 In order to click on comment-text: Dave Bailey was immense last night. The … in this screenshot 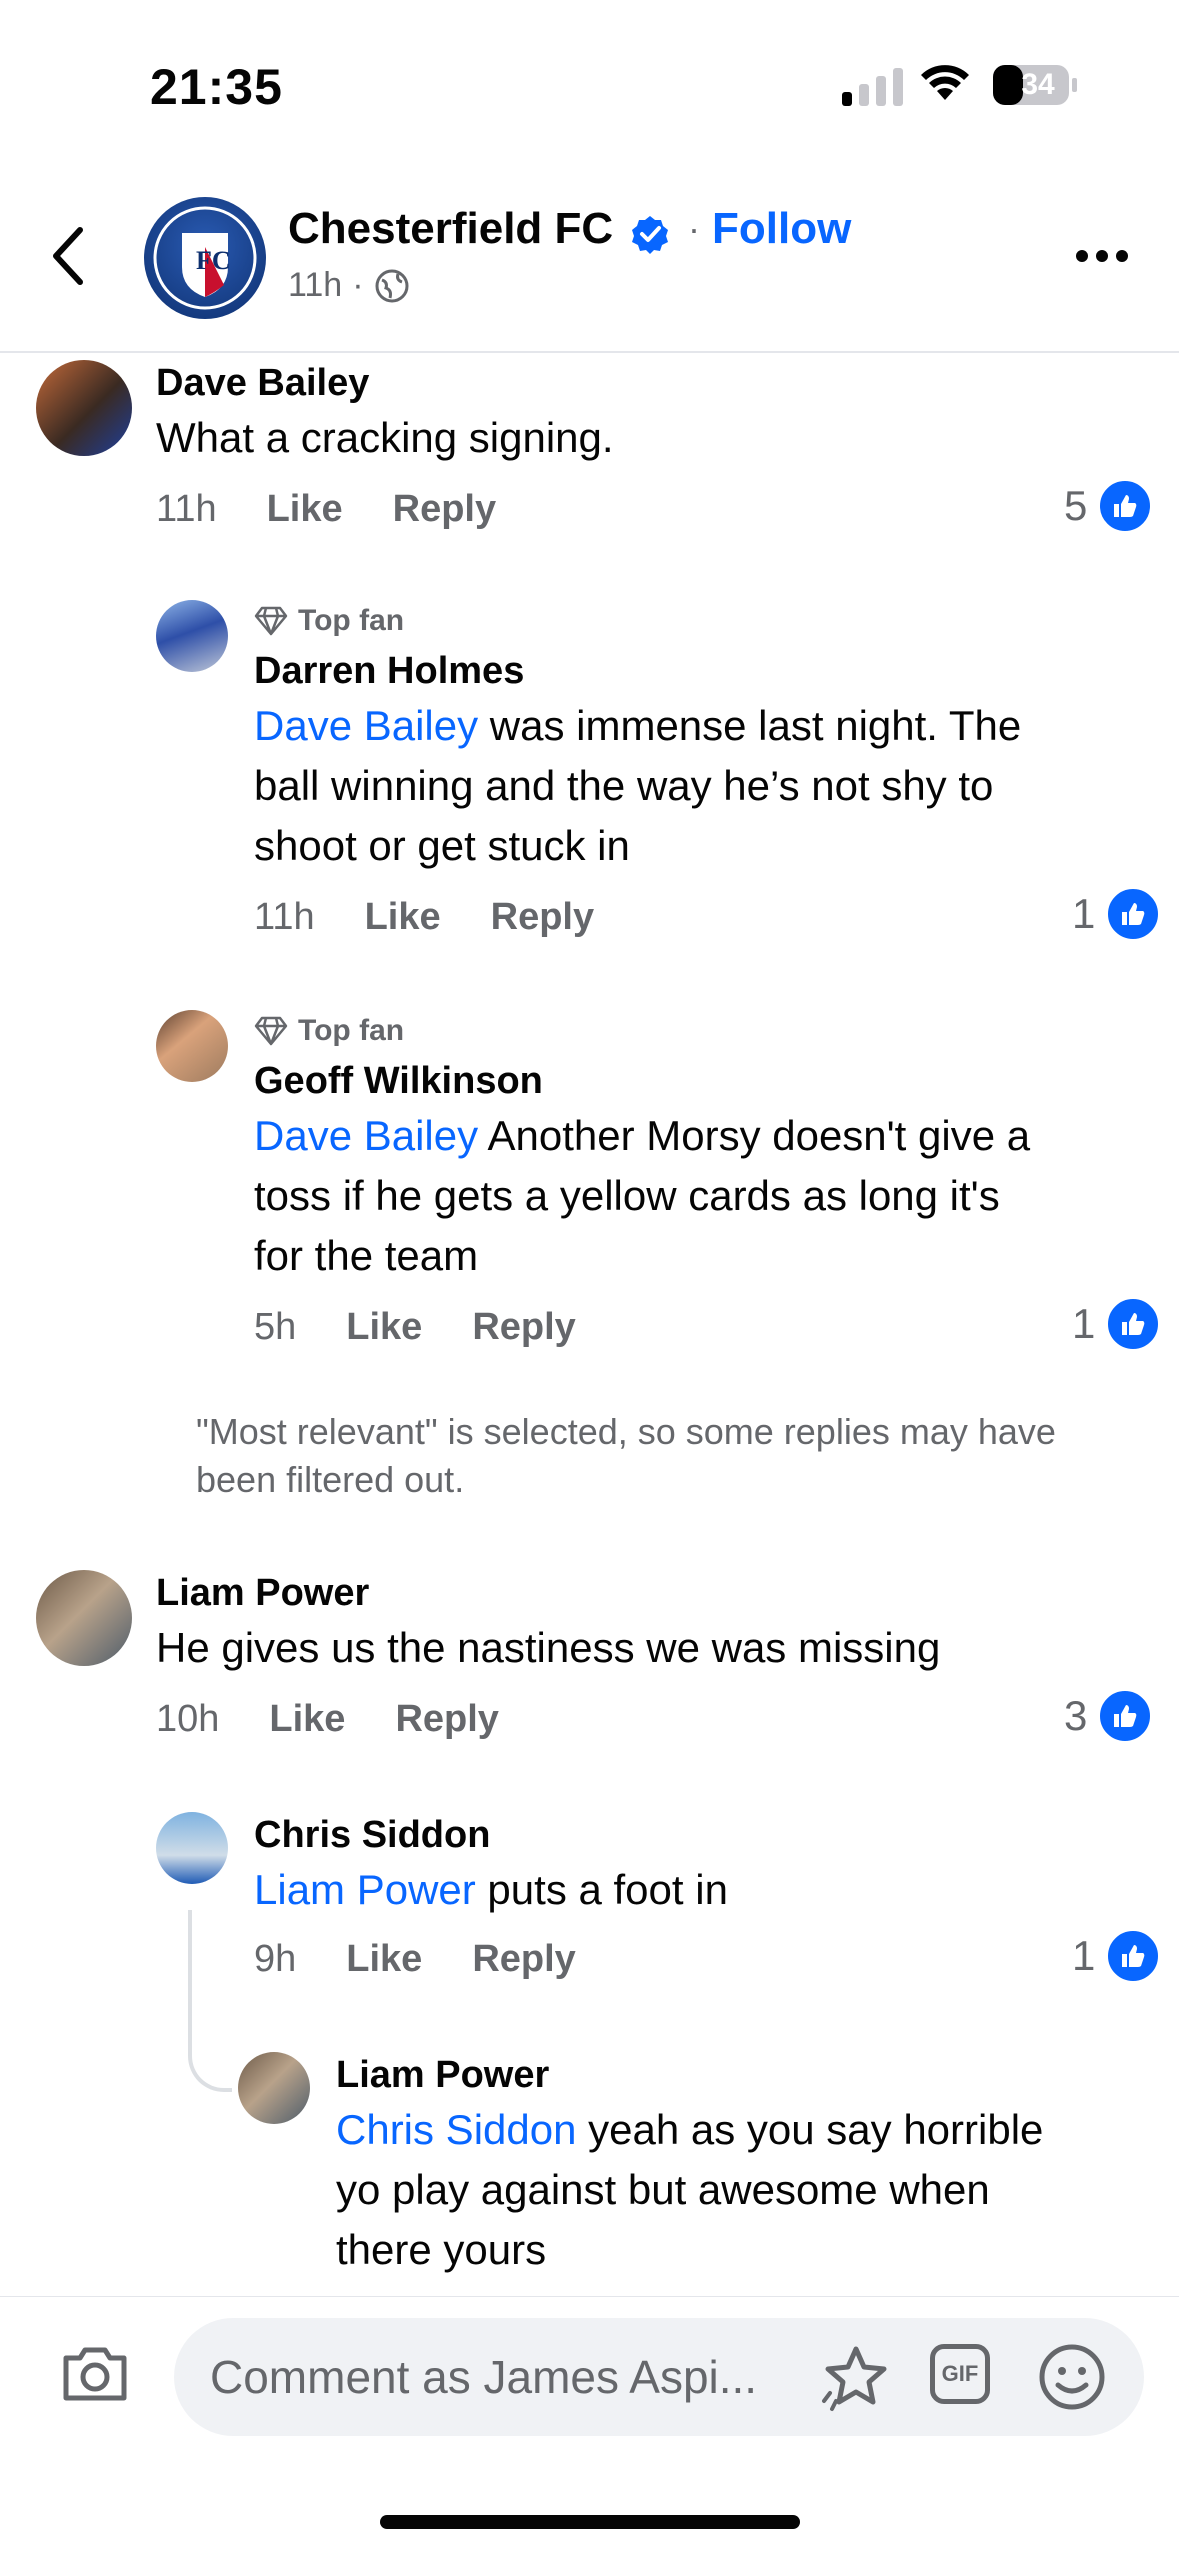, I will do `click(684, 786)`.